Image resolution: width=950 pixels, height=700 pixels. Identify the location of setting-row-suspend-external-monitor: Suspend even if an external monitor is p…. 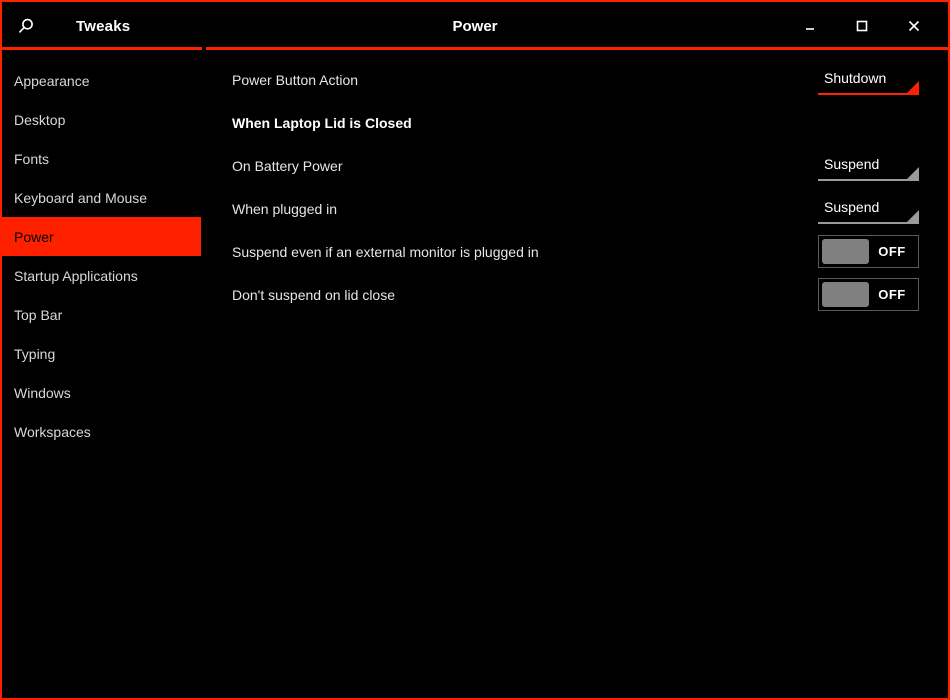
(574, 251).